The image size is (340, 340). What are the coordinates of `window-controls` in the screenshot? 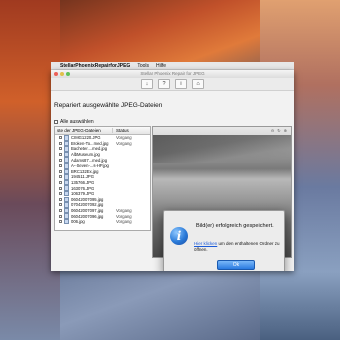 It's located at (62, 74).